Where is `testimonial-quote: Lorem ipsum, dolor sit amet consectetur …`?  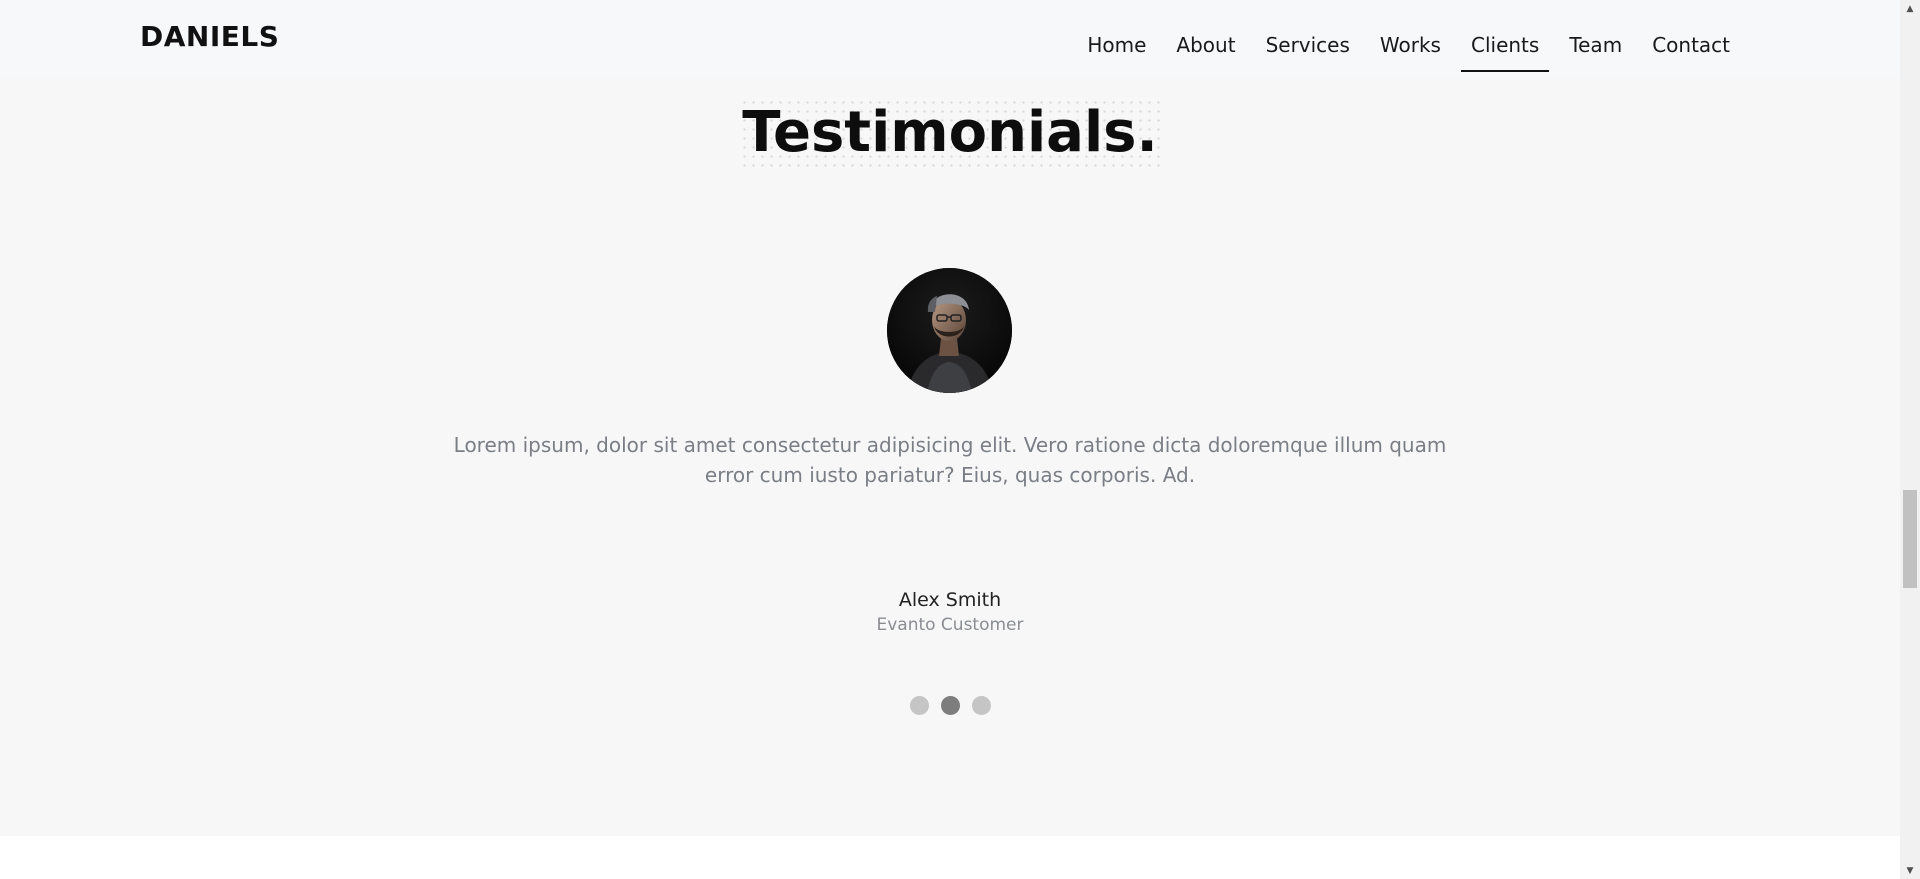 testimonial-quote: Lorem ipsum, dolor sit amet consectetur … is located at coordinates (950, 460).